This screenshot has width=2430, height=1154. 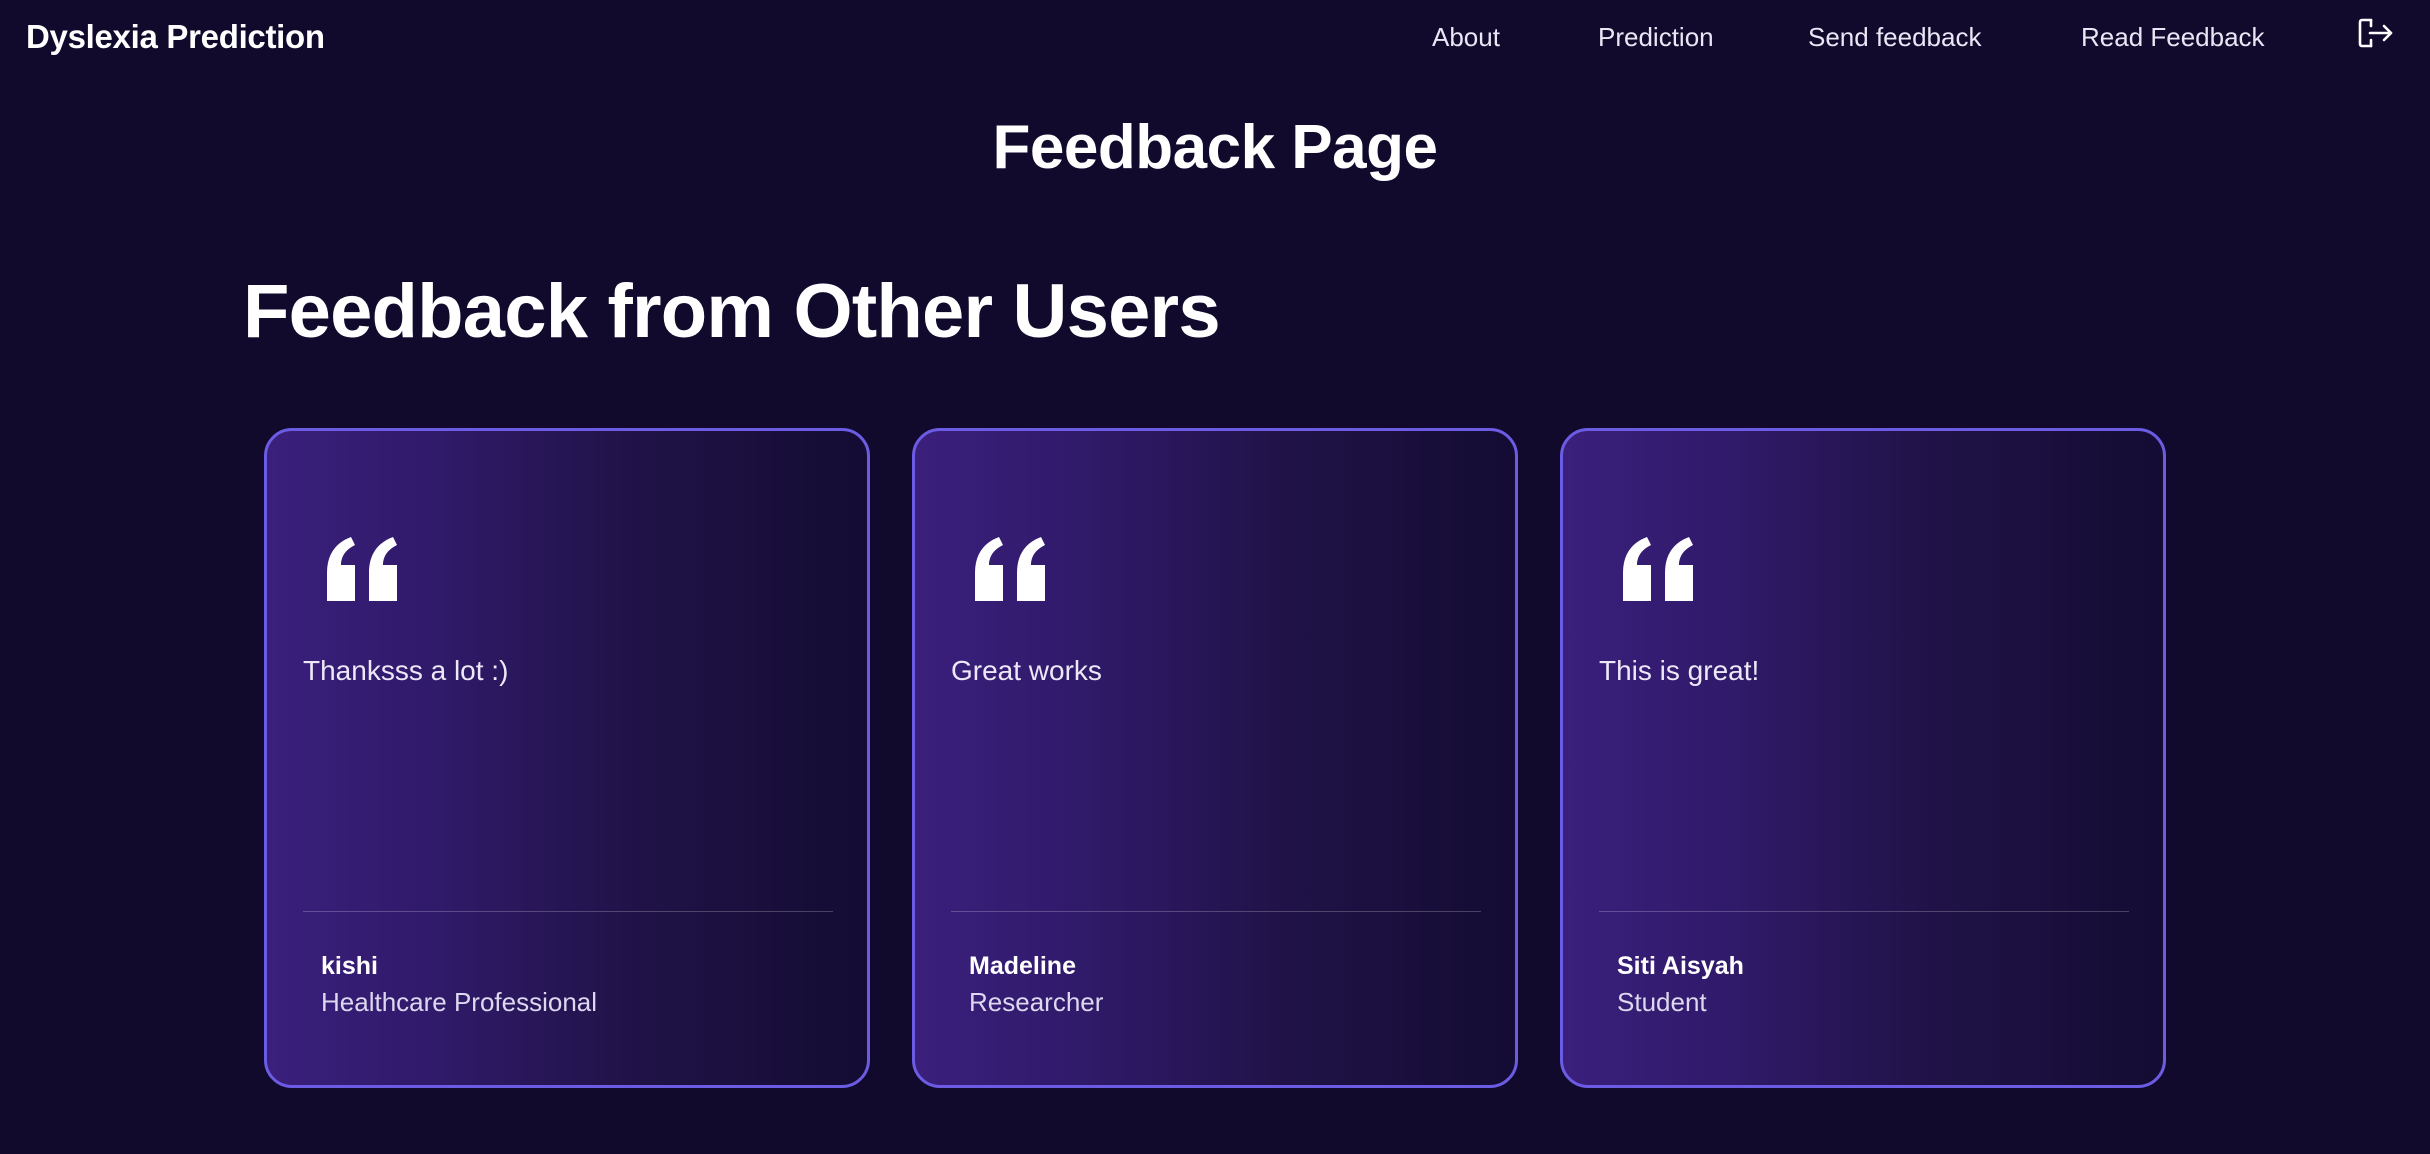 What do you see at coordinates (459, 1002) in the screenshot?
I see `feedback-role: Healthcare Professional` at bounding box center [459, 1002].